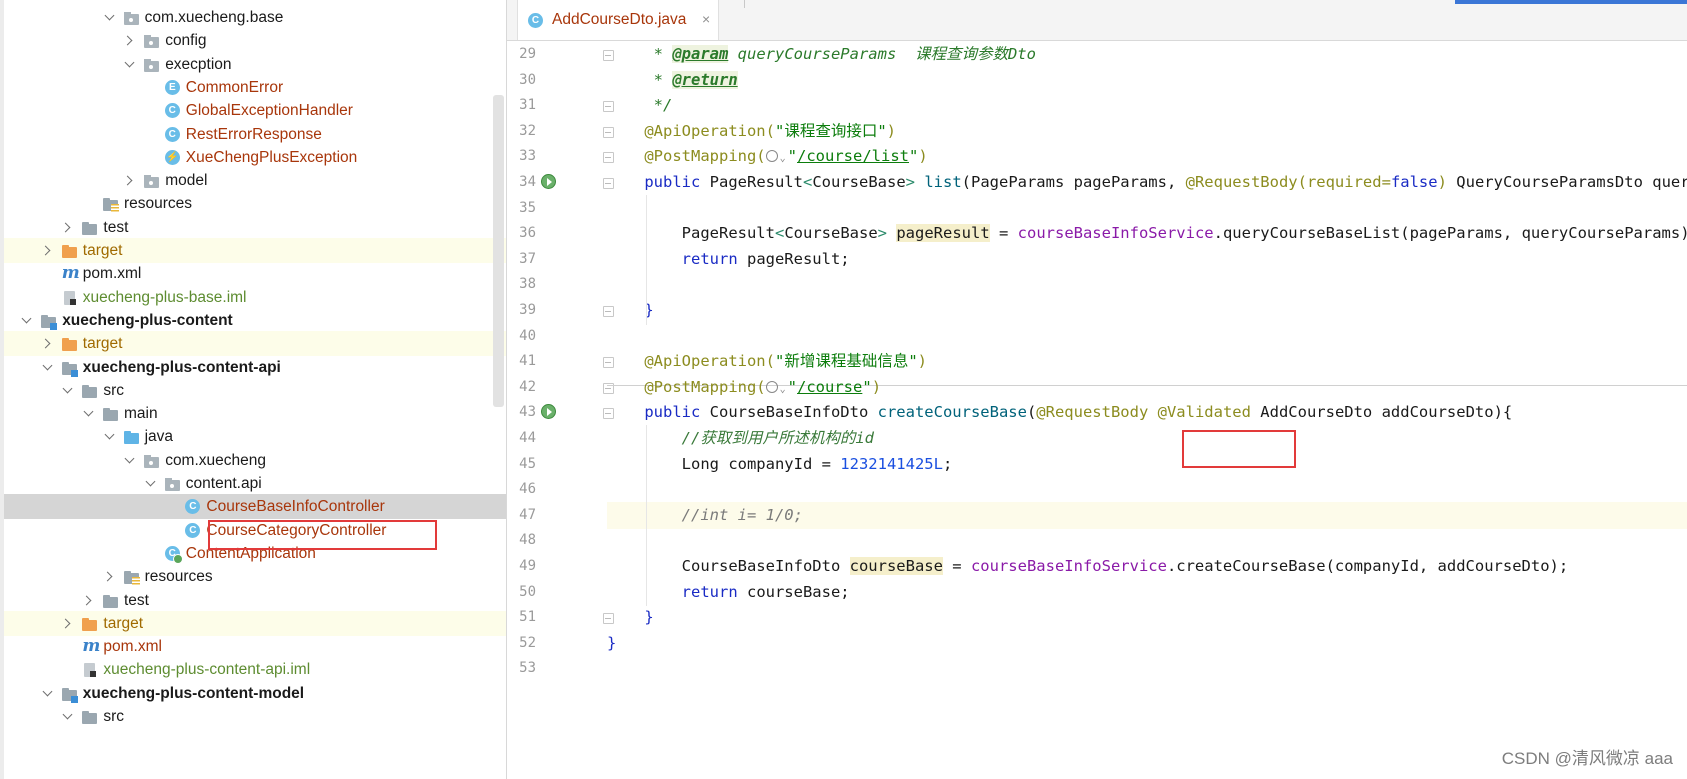 The image size is (1687, 779). What do you see at coordinates (255, 413) in the screenshot?
I see `tree-item: main` at bounding box center [255, 413].